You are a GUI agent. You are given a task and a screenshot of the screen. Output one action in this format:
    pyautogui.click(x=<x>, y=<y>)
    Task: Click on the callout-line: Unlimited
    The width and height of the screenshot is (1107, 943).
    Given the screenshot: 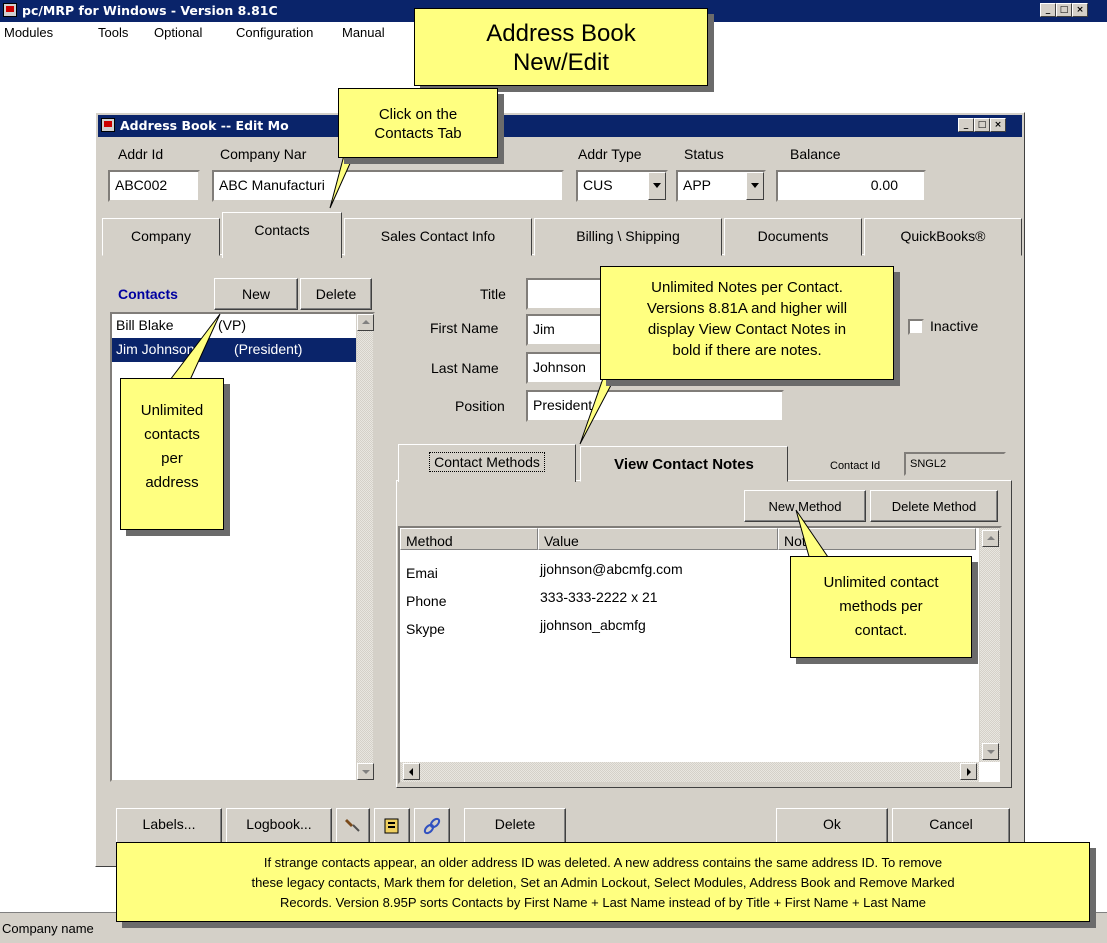 What is the action you would take?
    pyautogui.click(x=172, y=410)
    